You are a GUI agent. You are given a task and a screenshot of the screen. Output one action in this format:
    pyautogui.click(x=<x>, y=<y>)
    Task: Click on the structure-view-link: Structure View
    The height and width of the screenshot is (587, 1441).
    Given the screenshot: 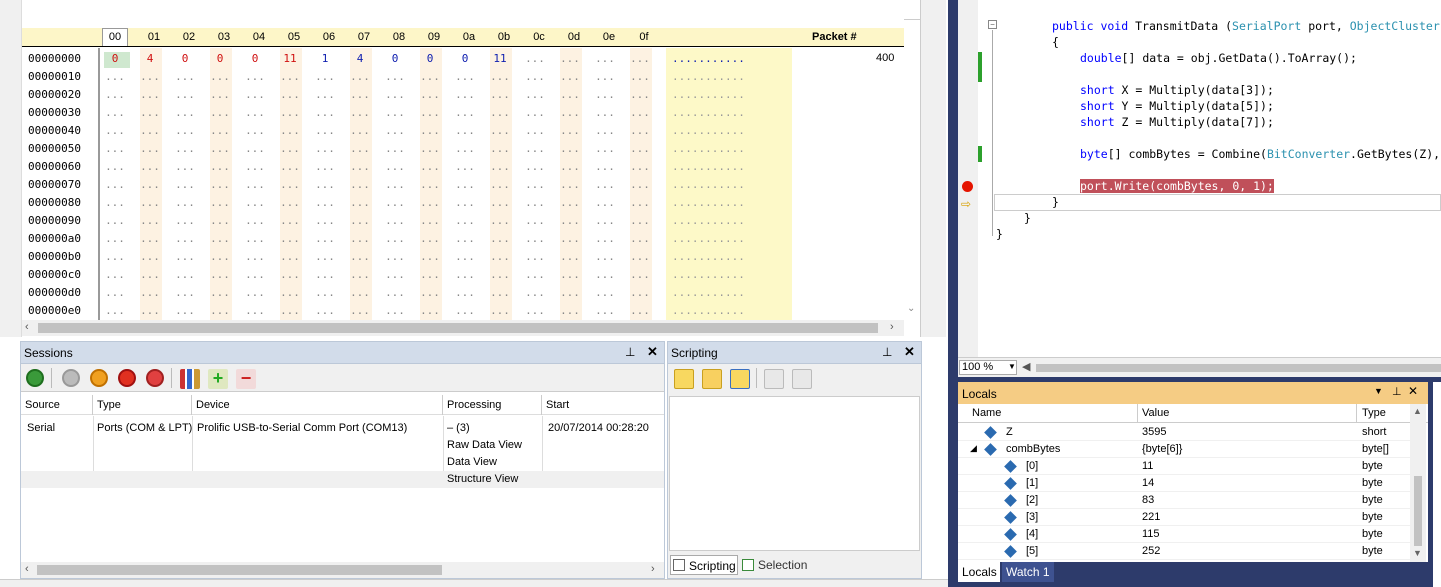 What is the action you would take?
    pyautogui.click(x=482, y=479)
    